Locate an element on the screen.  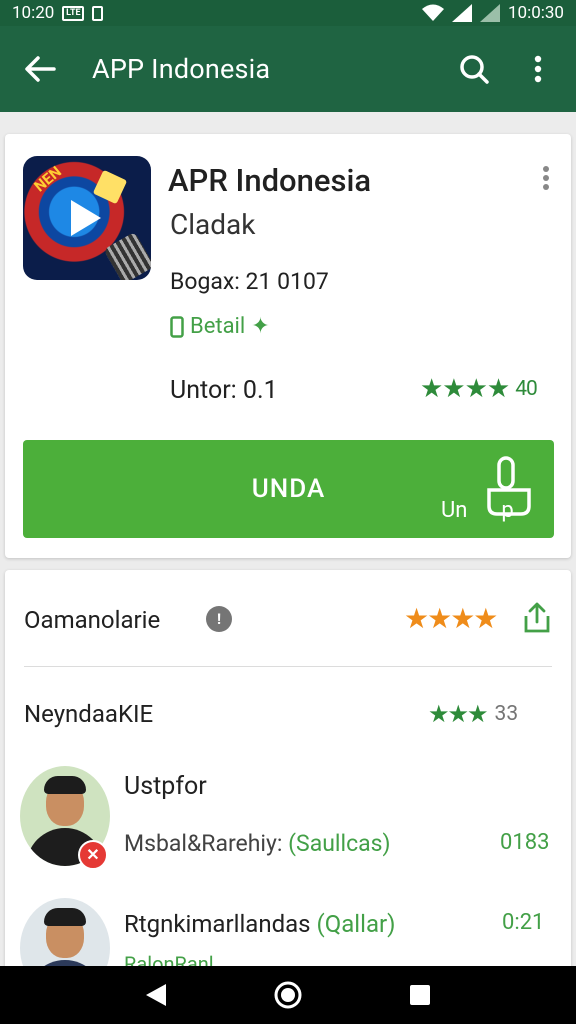
search-icon is located at coordinates (474, 69).